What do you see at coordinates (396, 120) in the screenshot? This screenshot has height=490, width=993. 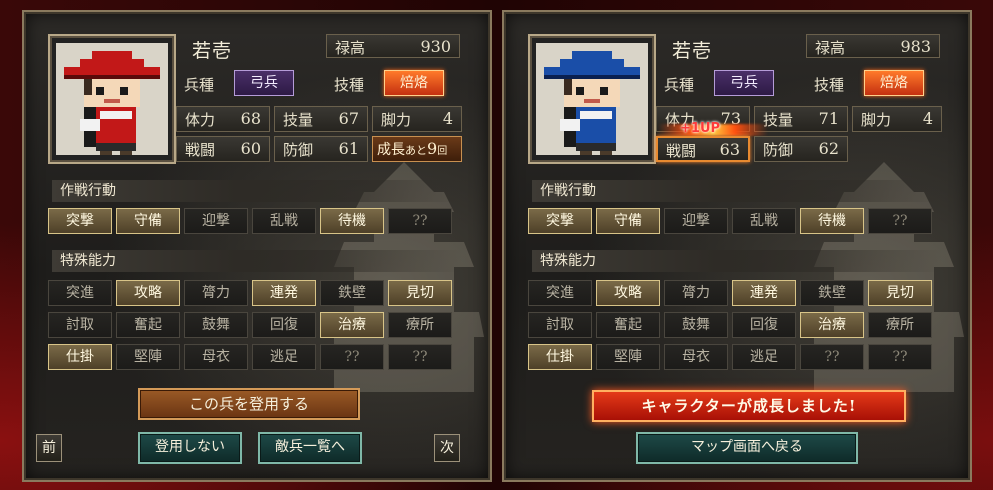 I see `stat-leg-label: 脚力` at bounding box center [396, 120].